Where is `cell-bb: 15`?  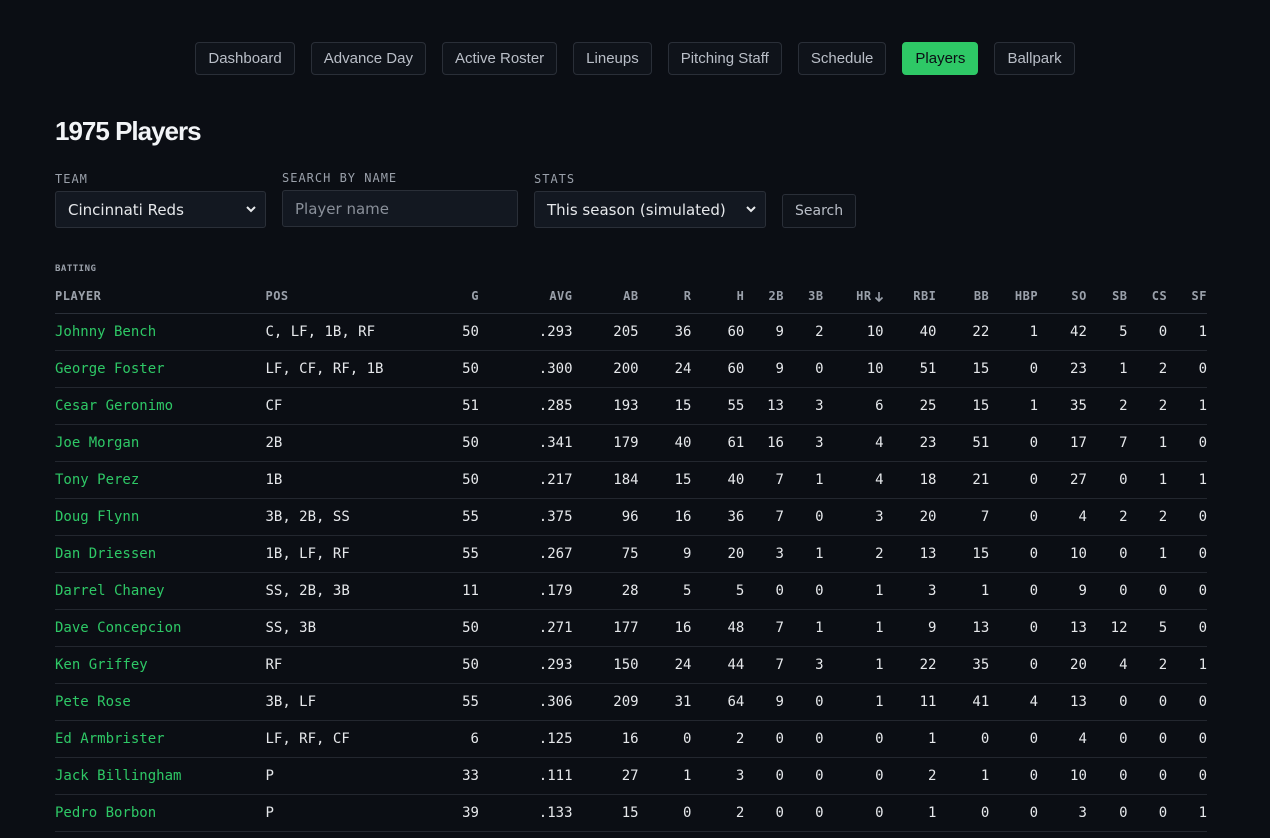 cell-bb: 15 is located at coordinates (963, 554).